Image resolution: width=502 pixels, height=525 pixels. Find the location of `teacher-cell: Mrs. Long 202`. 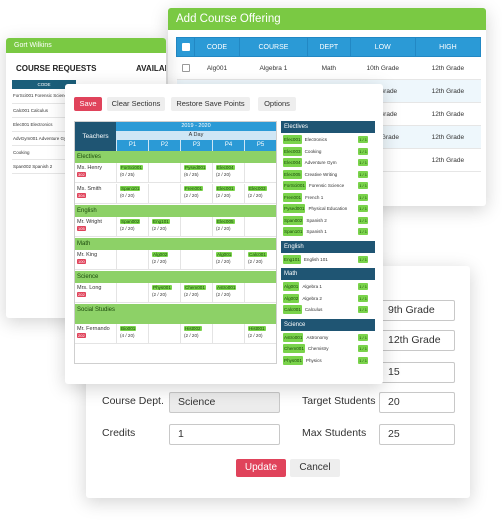

teacher-cell: Mrs. Long 202 is located at coordinates (95, 293).